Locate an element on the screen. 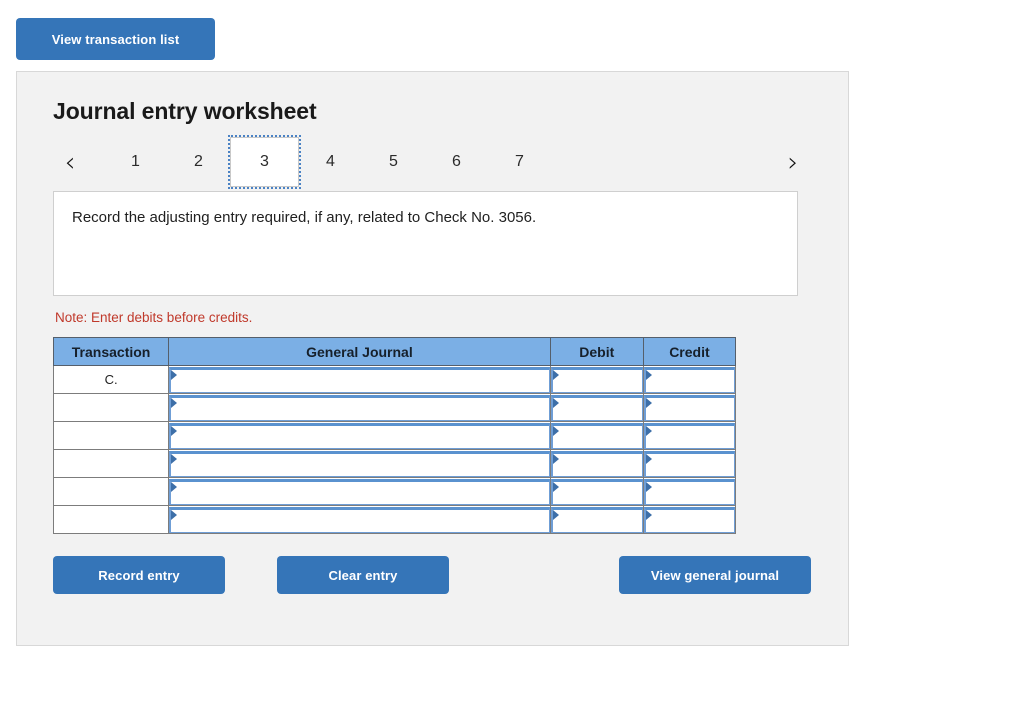 This screenshot has width=1020, height=720. pager-page-1: 1 is located at coordinates (135, 162).